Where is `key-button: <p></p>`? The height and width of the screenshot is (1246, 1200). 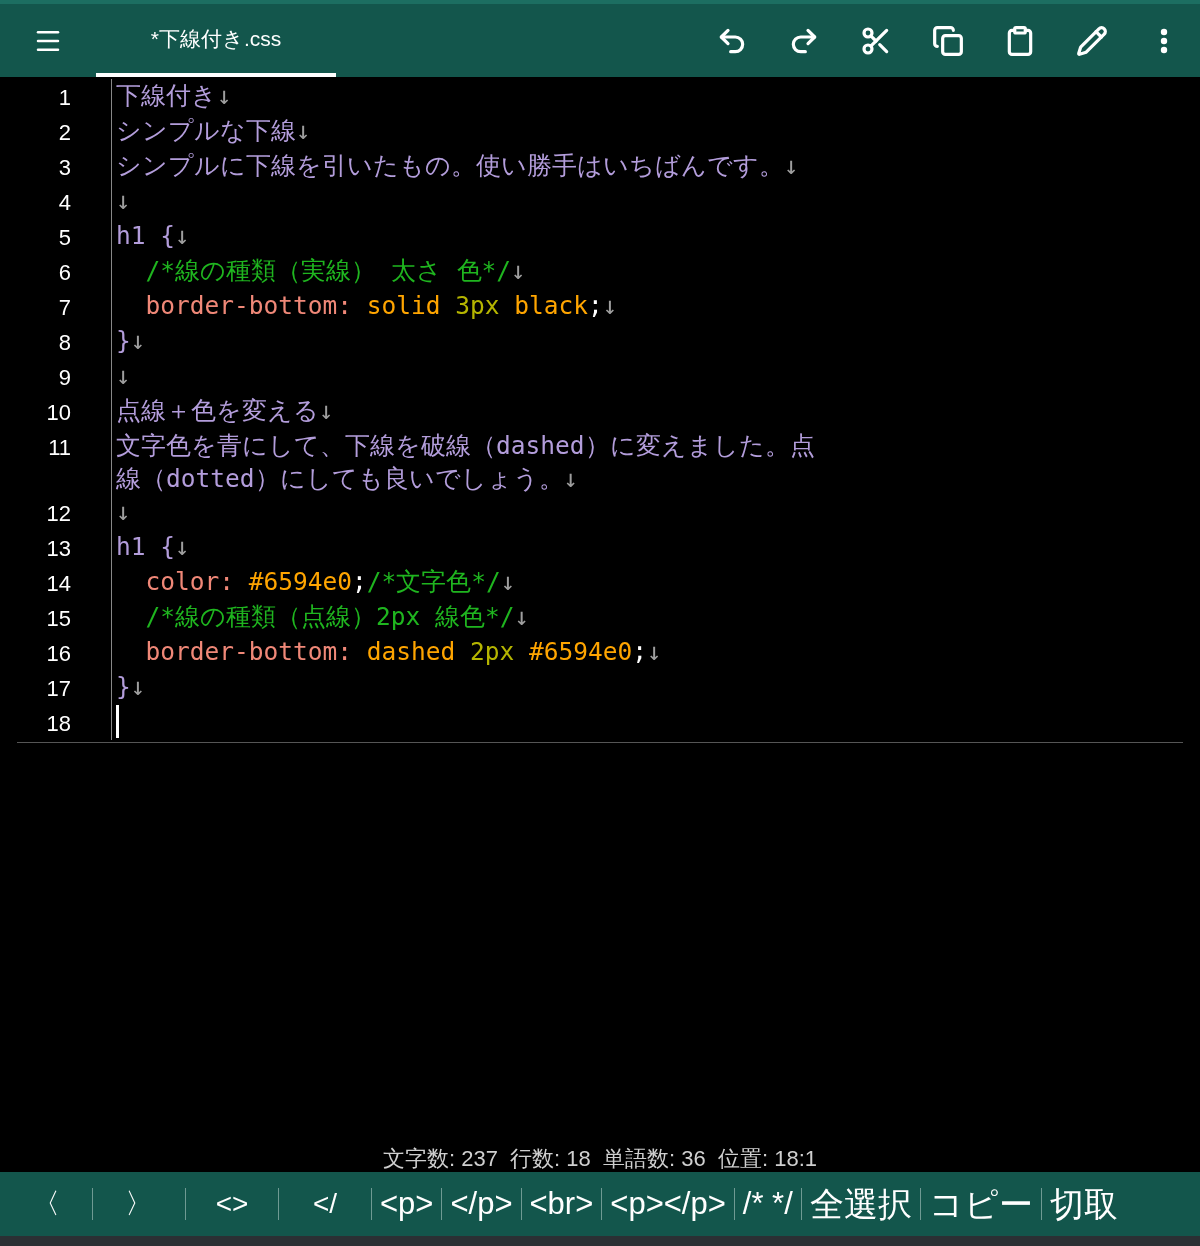 key-button: <p></p> is located at coordinates (668, 1204).